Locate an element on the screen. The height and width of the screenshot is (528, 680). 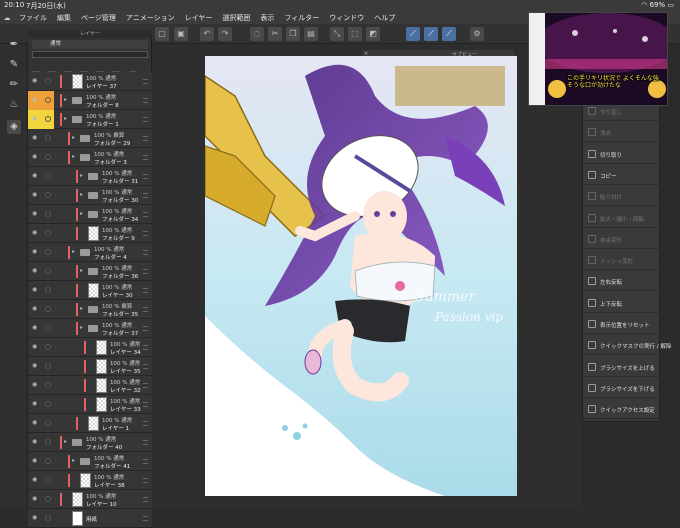
menu-selection: 選択範囲 is located at coordinates (236, 18).